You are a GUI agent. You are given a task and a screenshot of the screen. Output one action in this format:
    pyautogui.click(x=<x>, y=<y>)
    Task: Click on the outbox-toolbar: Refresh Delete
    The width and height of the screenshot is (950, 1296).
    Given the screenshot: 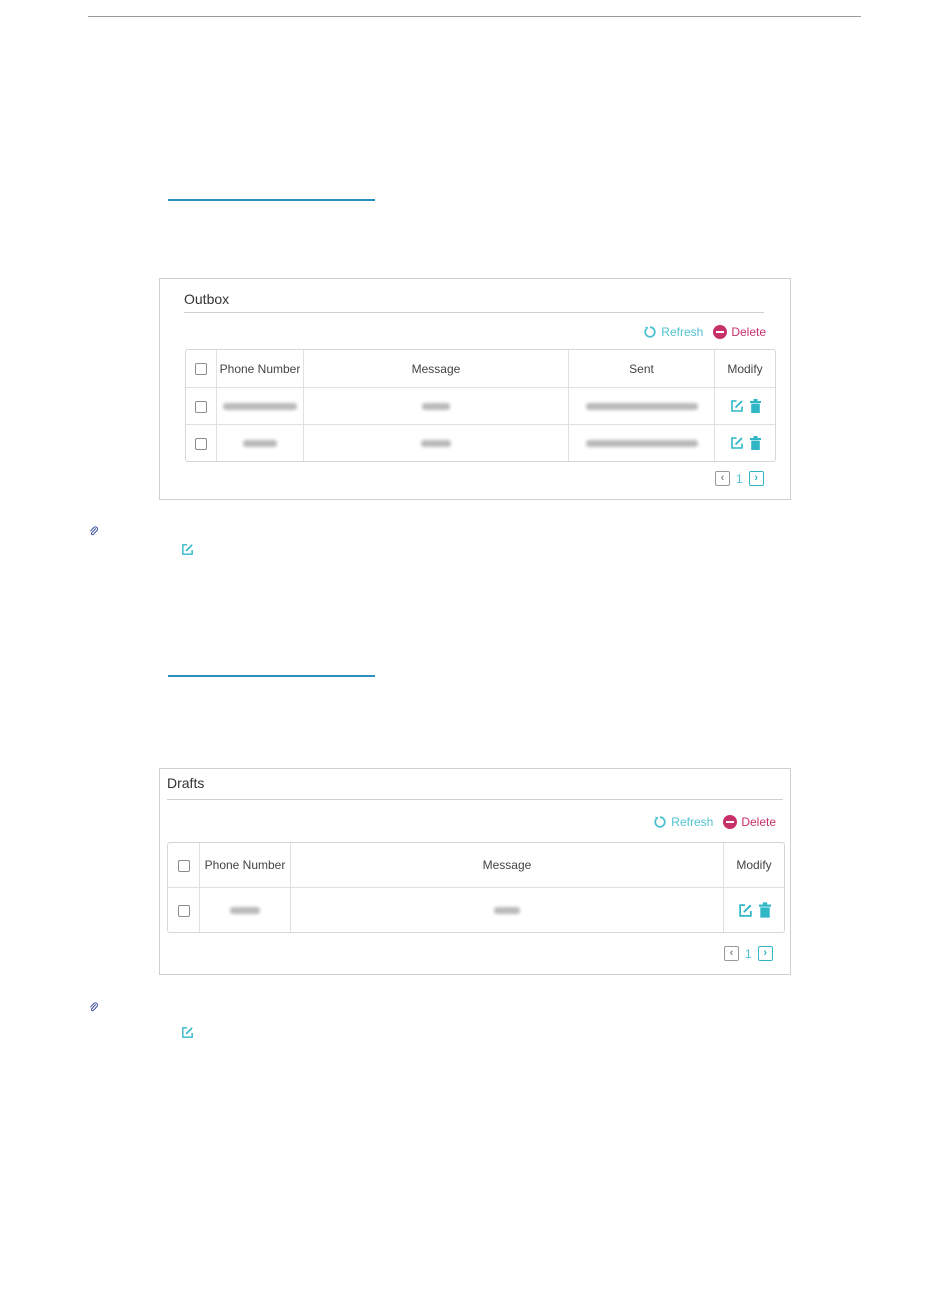 What is the action you would take?
    pyautogui.click(x=704, y=332)
    